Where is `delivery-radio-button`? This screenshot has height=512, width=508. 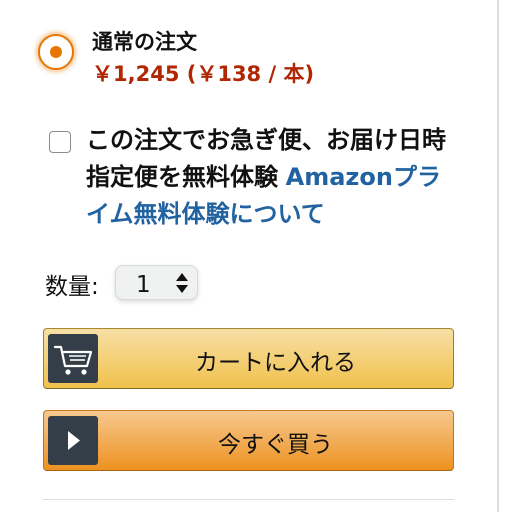
delivery-radio-button is located at coordinates (56, 52).